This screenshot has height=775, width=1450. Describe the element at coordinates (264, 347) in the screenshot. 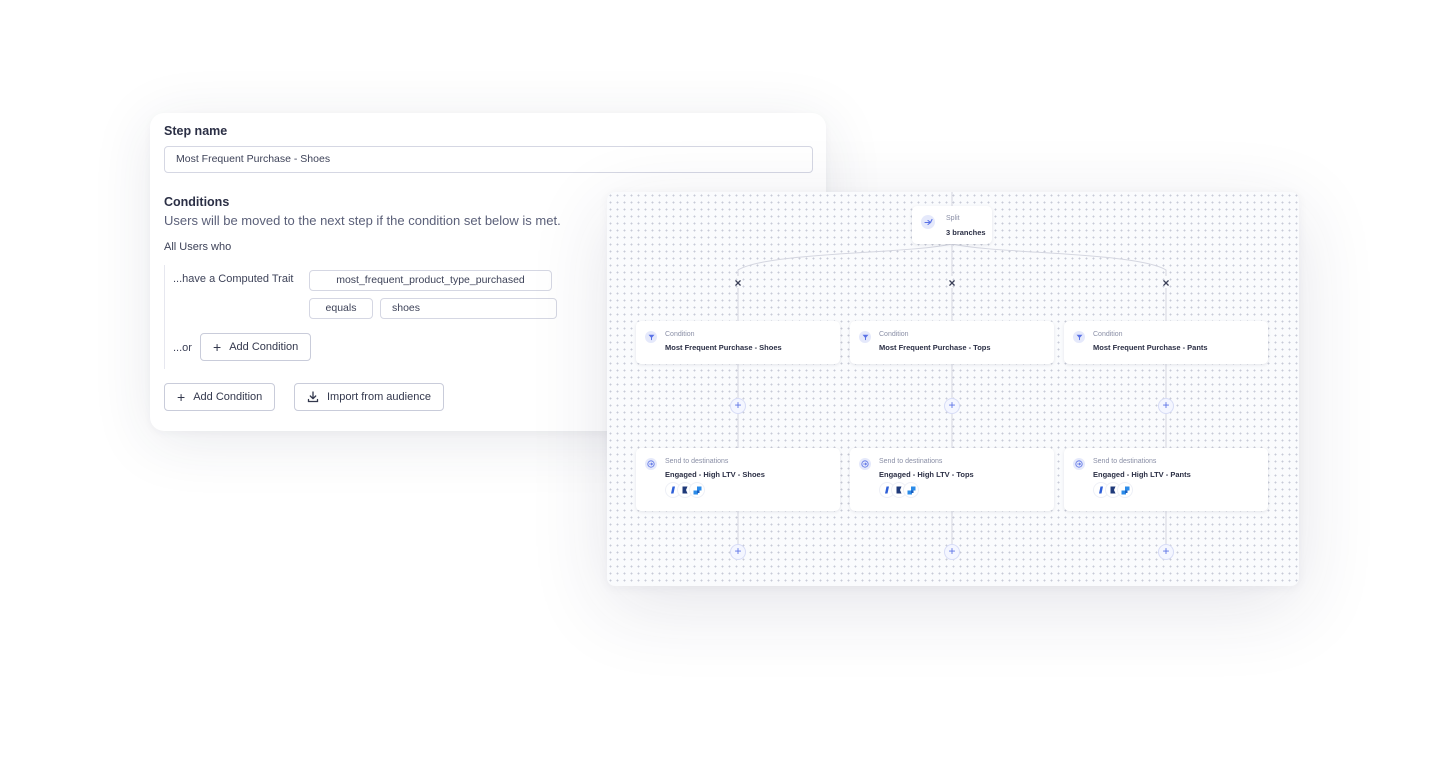

I see `inner-add-condition-label: Add Condition` at that location.